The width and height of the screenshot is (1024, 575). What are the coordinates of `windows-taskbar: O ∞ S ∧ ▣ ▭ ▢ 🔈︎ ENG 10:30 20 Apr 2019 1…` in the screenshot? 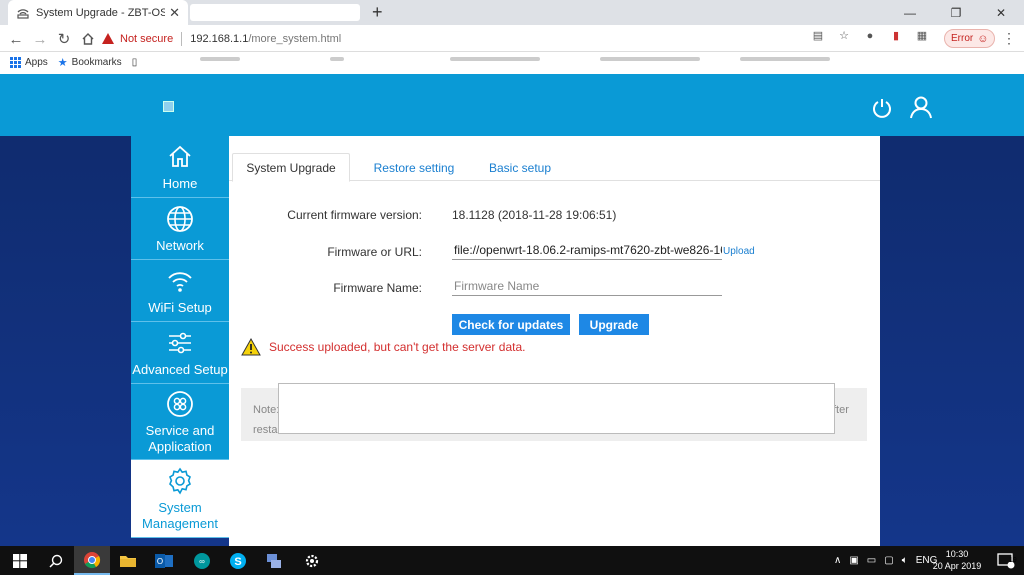 It's located at (512, 560).